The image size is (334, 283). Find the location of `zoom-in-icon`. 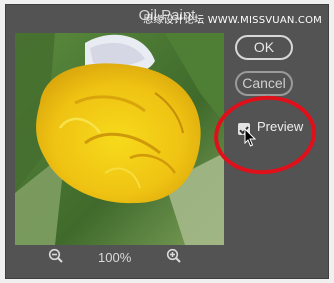

zoom-in-icon is located at coordinates (174, 258).